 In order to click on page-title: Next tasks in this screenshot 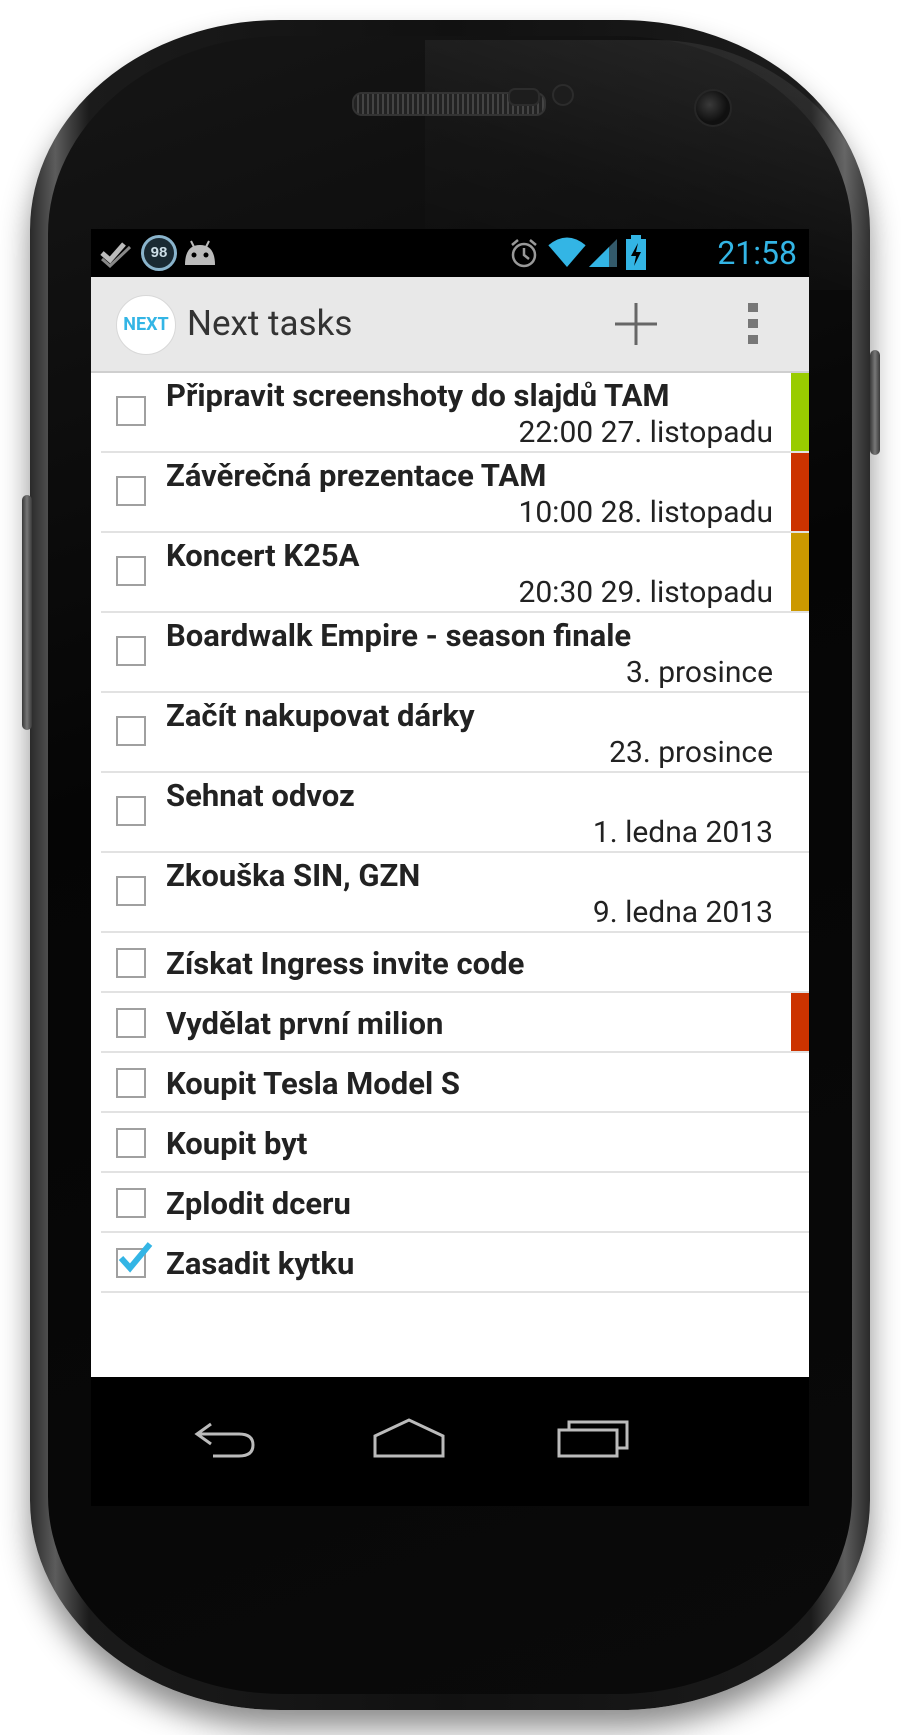, I will do `click(270, 323)`.